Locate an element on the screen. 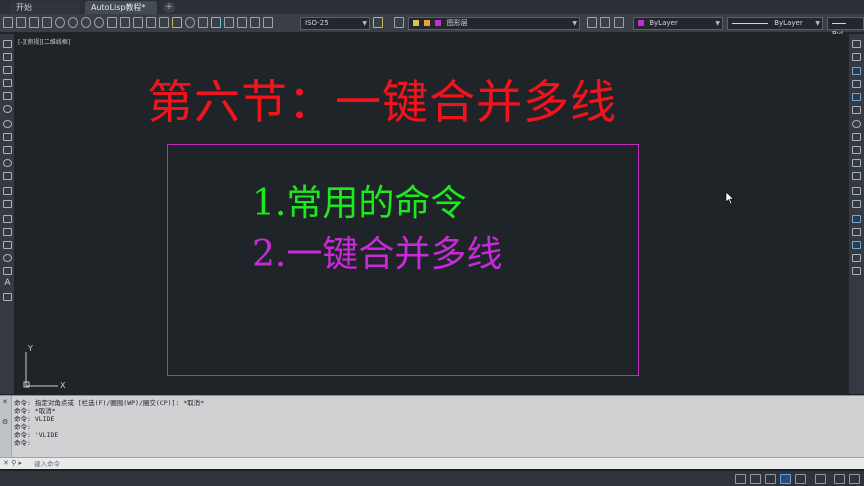 The image size is (864, 486). spline-icon is located at coordinates (7, 150).